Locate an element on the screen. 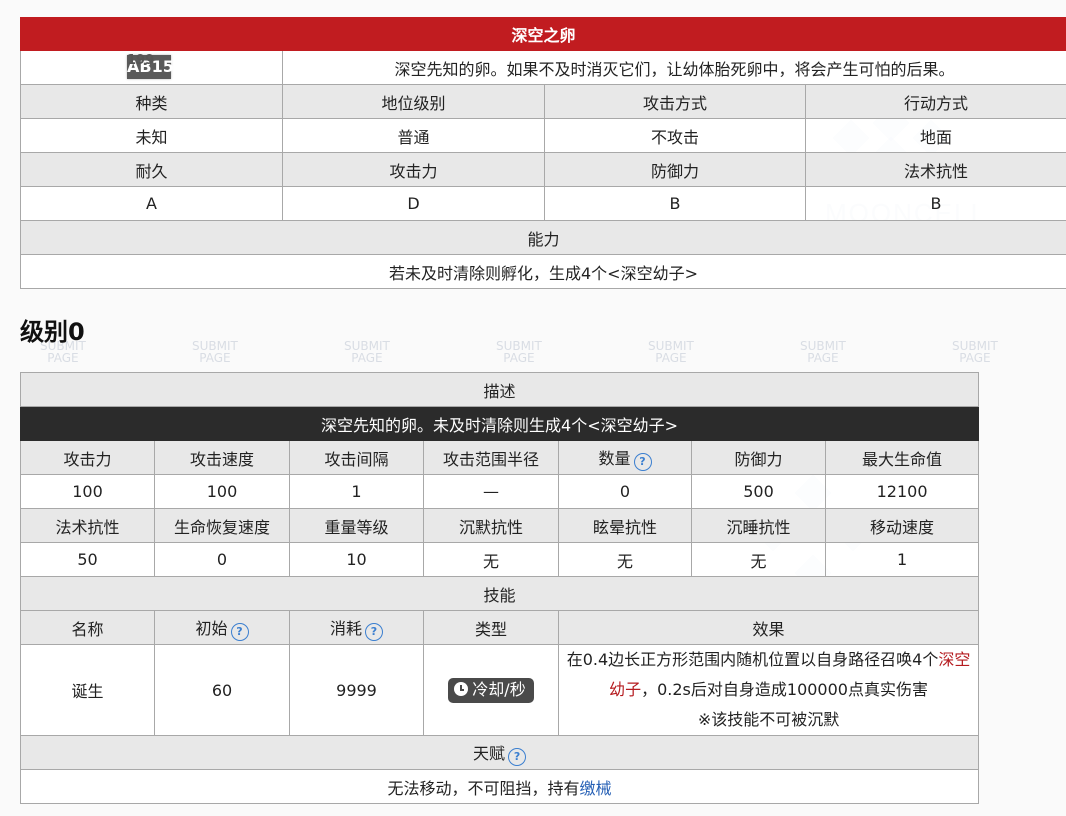  stat-header-move-speed: 移动速度 is located at coordinates (902, 525).